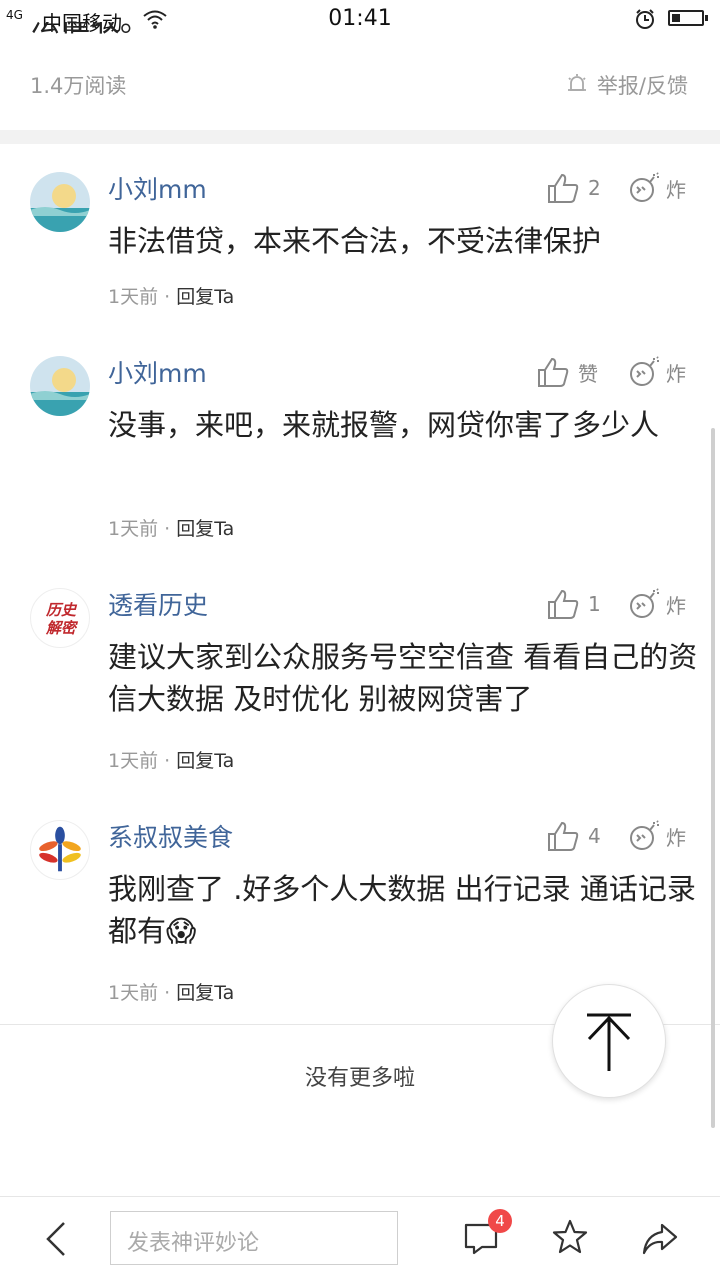  I want to click on section-divider, so click(360, 137).